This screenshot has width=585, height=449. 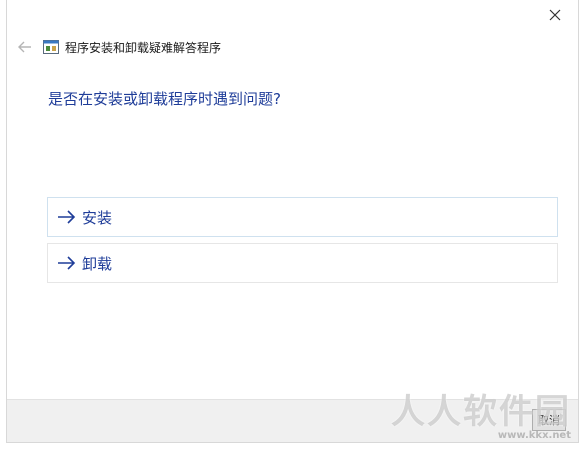 I want to click on page-question: 是否在安装或卸载程序时遇到问题?, so click(x=164, y=99).